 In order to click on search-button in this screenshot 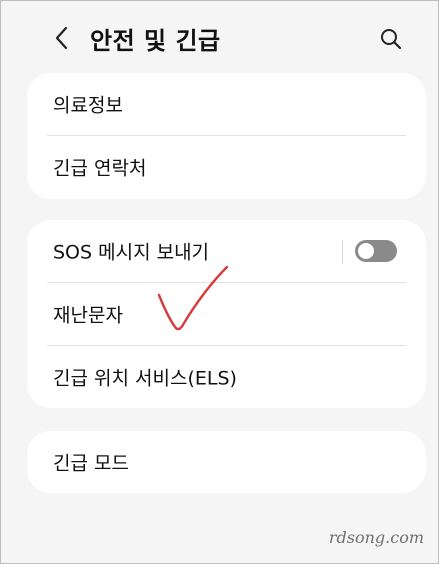, I will do `click(391, 39)`.